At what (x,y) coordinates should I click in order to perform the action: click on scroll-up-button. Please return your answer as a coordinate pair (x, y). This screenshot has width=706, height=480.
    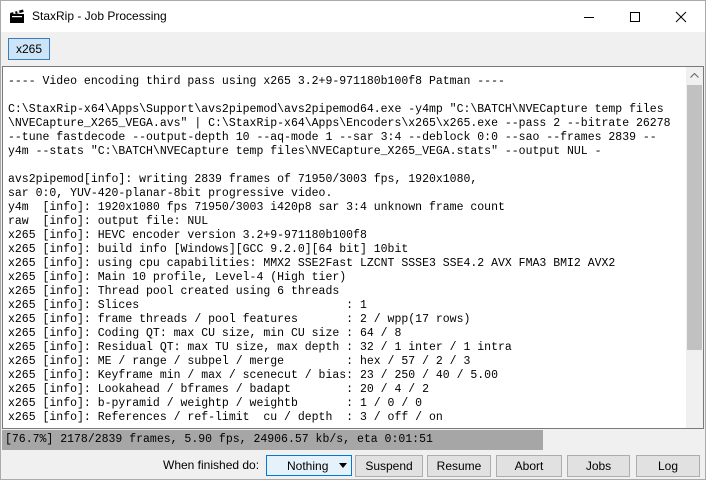
    Looking at the image, I should click on (694, 75).